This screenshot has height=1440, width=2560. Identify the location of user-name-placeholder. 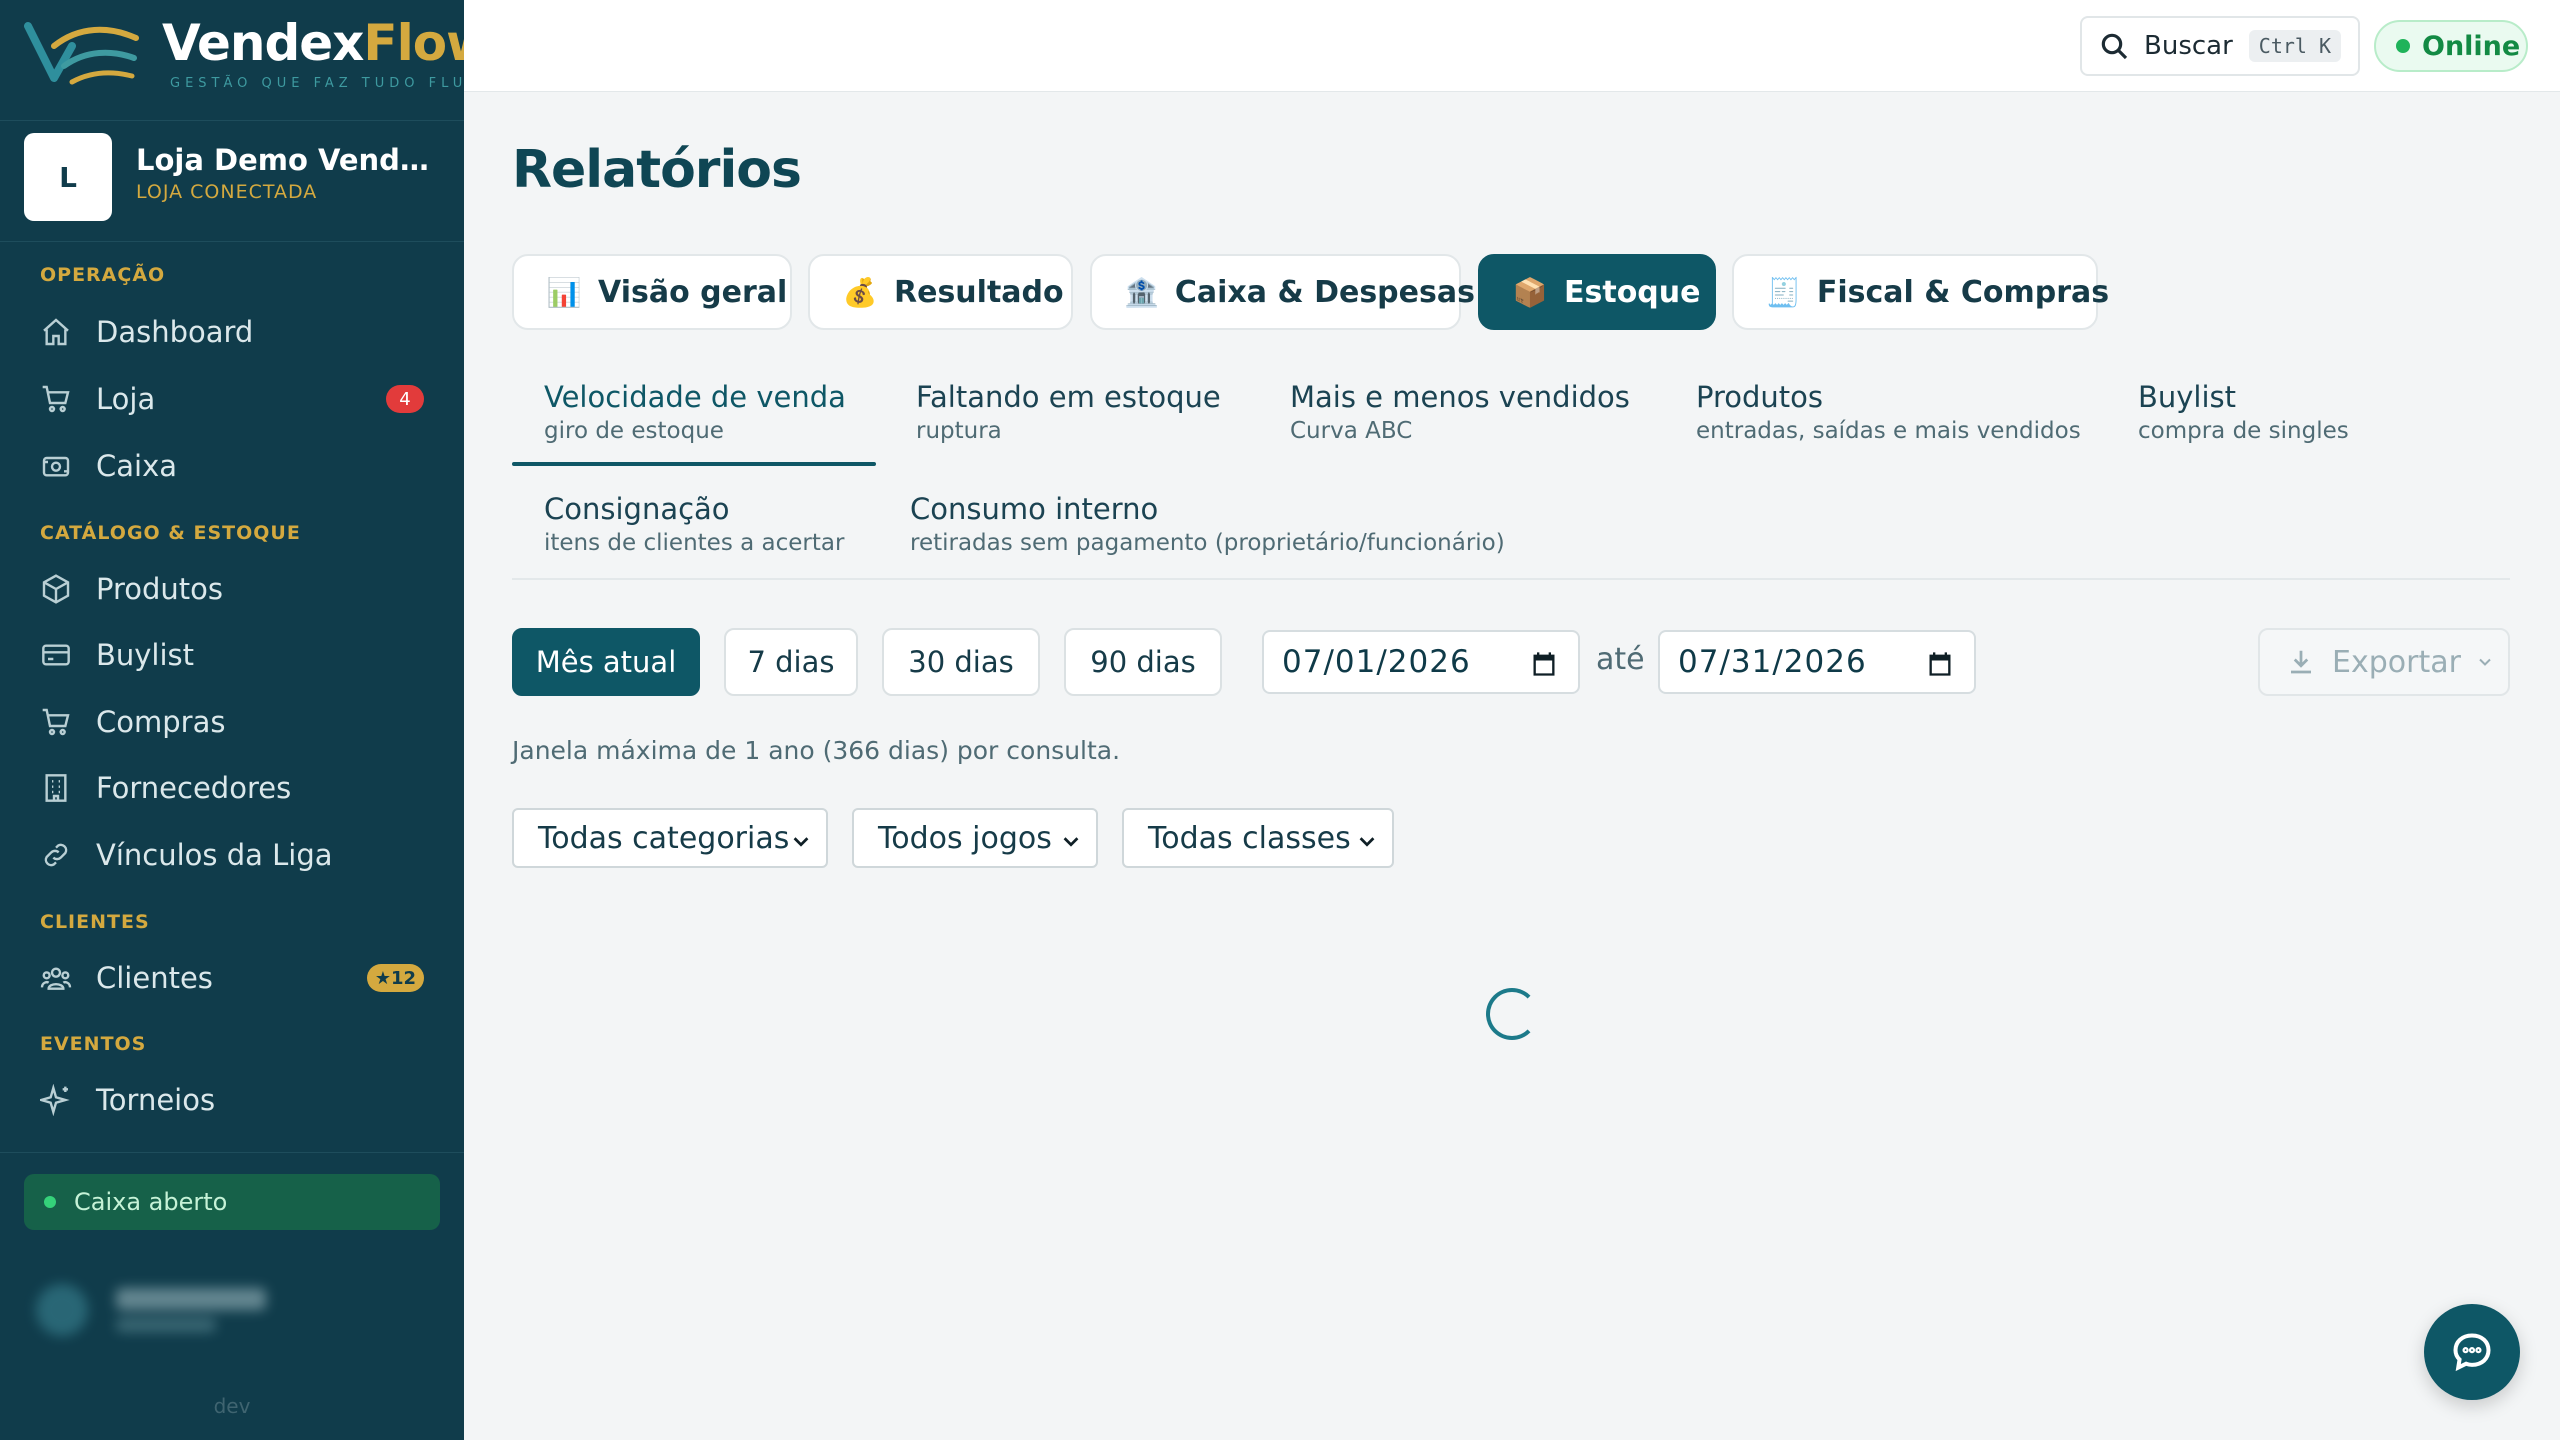
(191, 1299).